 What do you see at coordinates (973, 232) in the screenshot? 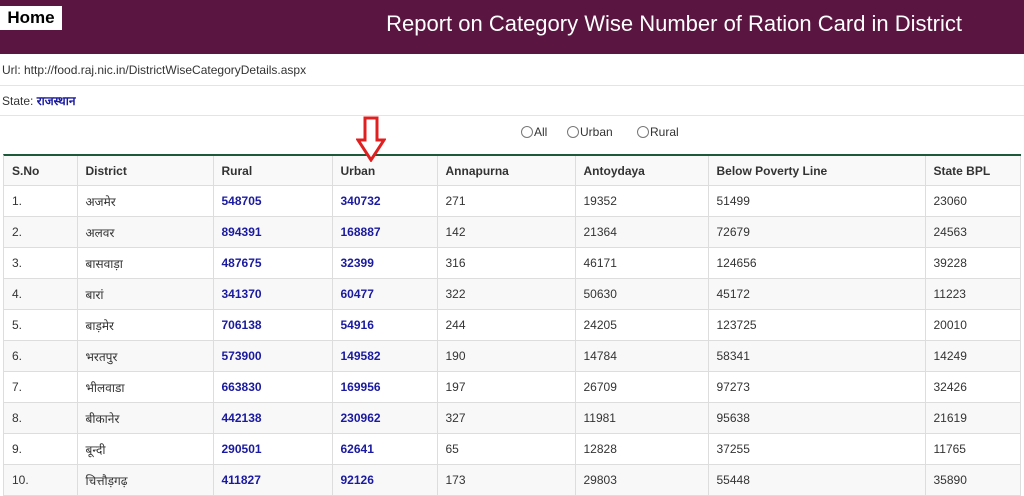
I see `cell-state-bpl: 24563` at bounding box center [973, 232].